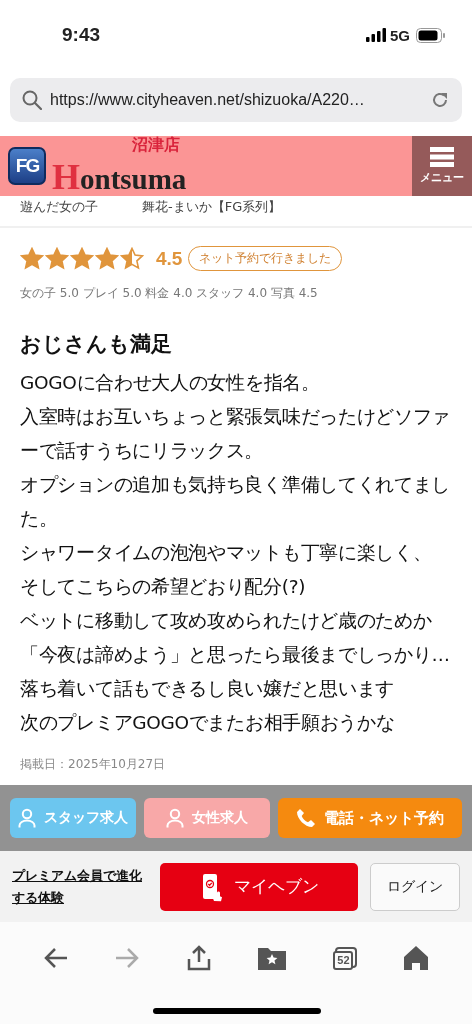 The height and width of the screenshot is (1024, 472). What do you see at coordinates (416, 958) in the screenshot?
I see `home-icon` at bounding box center [416, 958].